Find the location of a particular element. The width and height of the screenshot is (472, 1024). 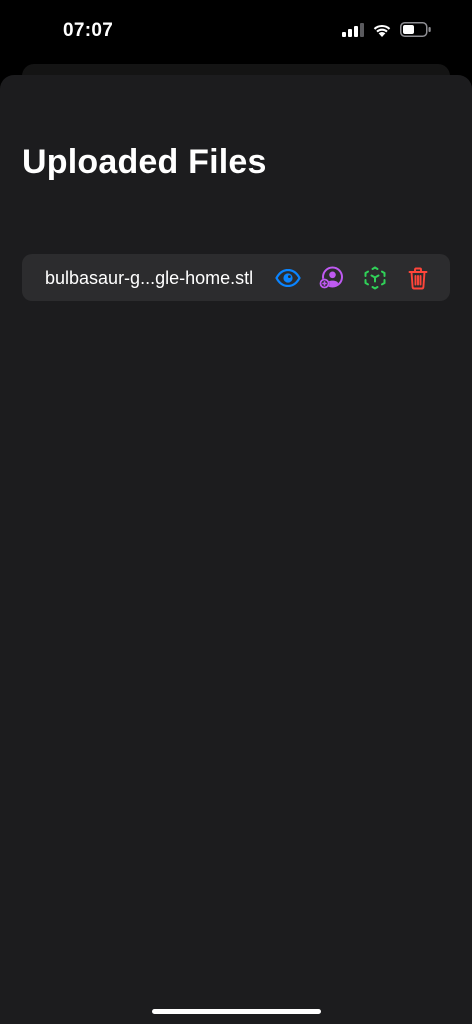

file-name: bulbasaur-g...gle-home.stl is located at coordinates (149, 278).